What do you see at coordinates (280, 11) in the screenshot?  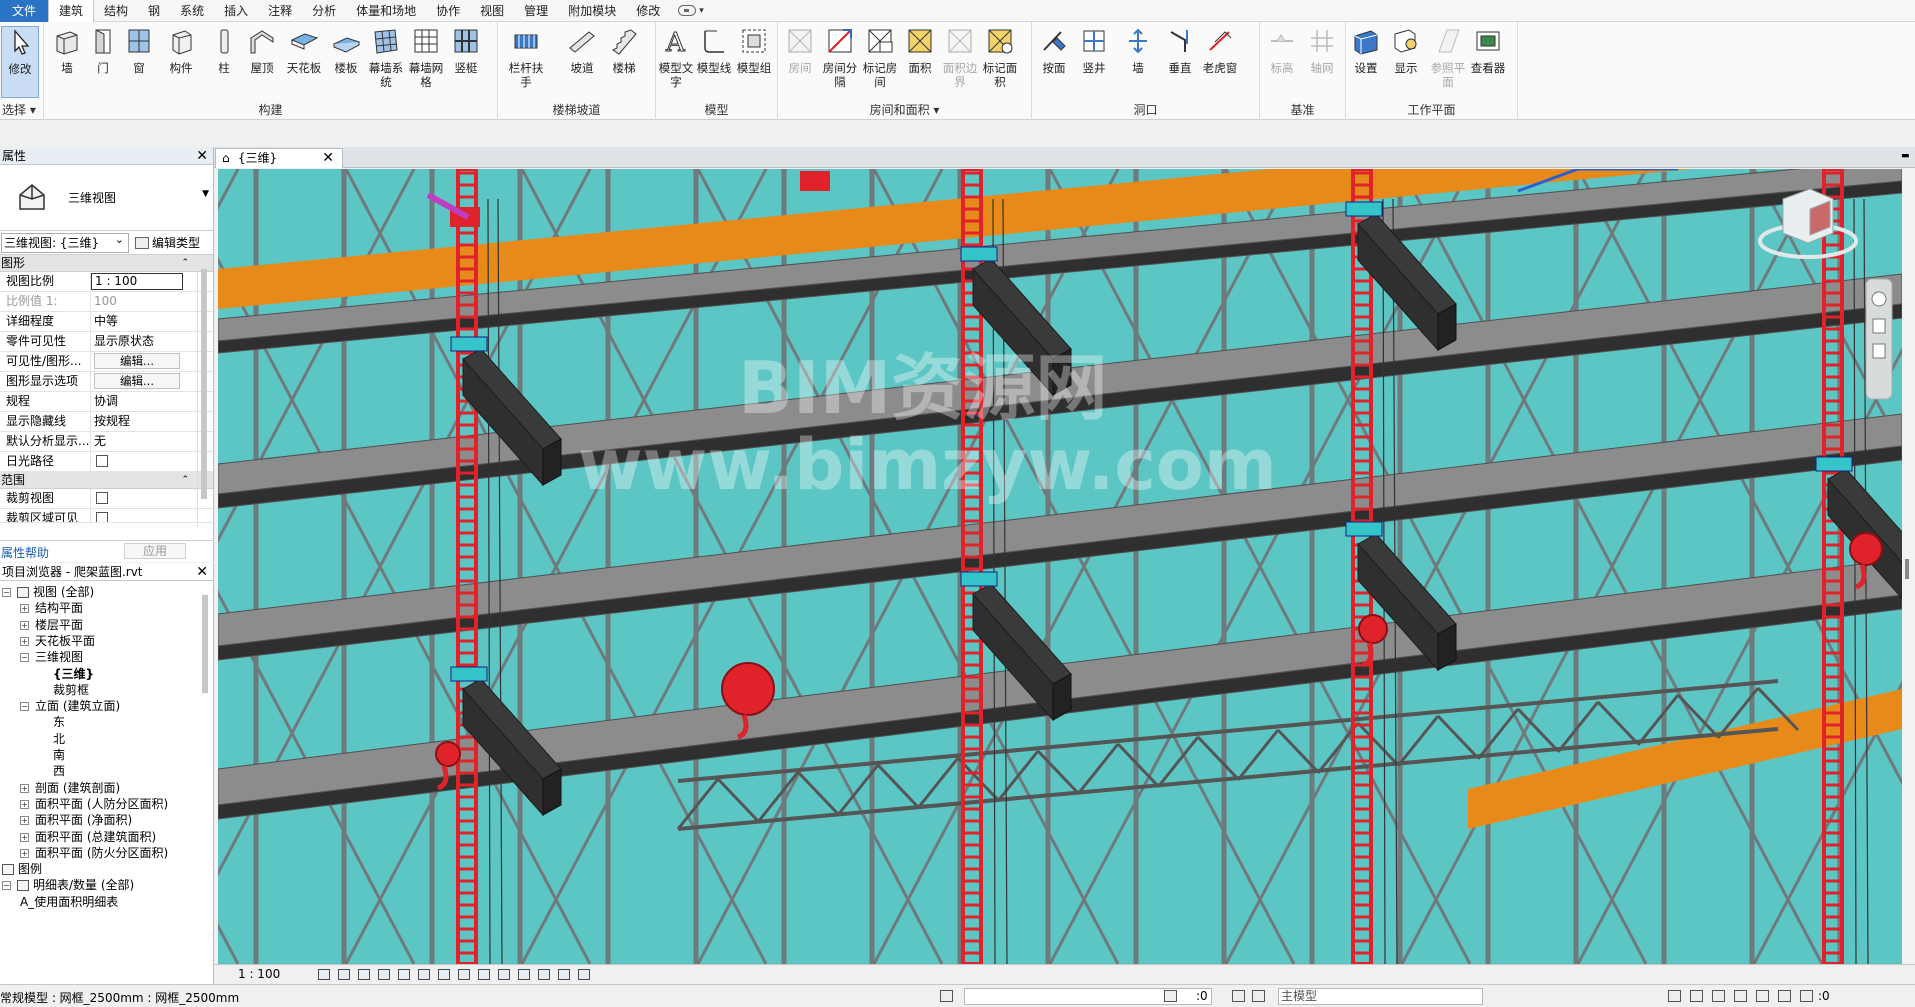 I see `menu-tab-annotate: 注释` at bounding box center [280, 11].